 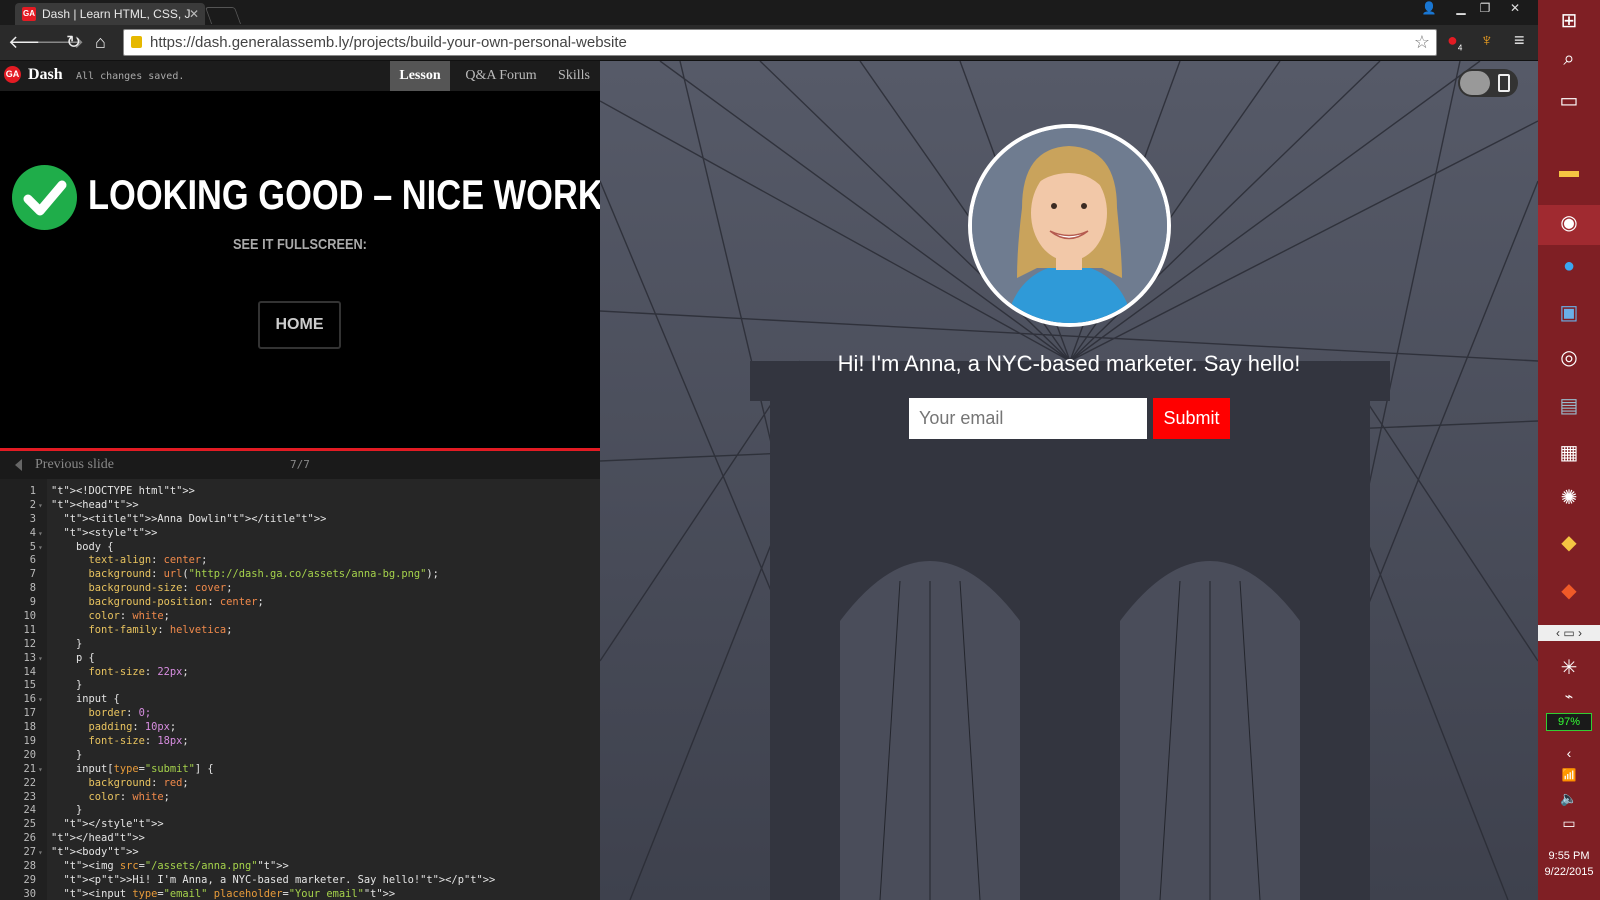 I want to click on code-text: "t"><img src="/assets/anna.png""t">>, so click(x=176, y=866).